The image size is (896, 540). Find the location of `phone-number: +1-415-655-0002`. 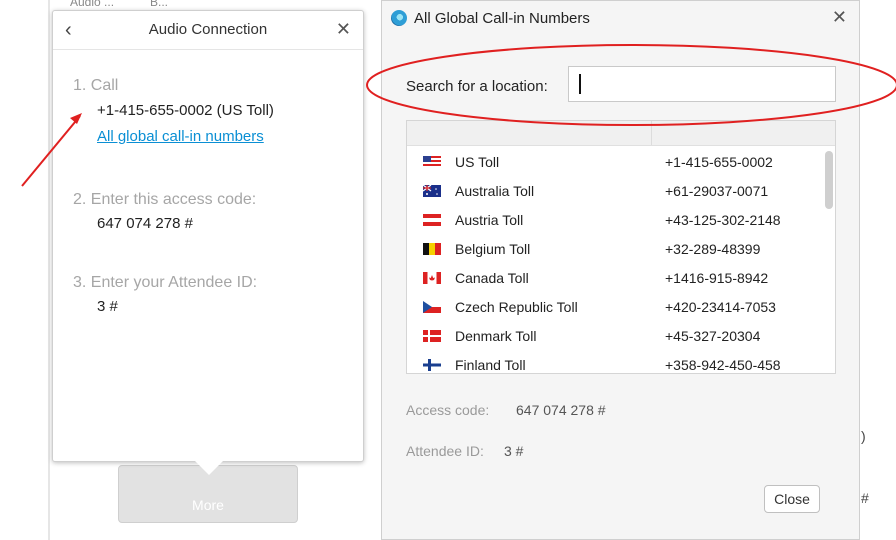

phone-number: +1-415-655-0002 is located at coordinates (719, 162).